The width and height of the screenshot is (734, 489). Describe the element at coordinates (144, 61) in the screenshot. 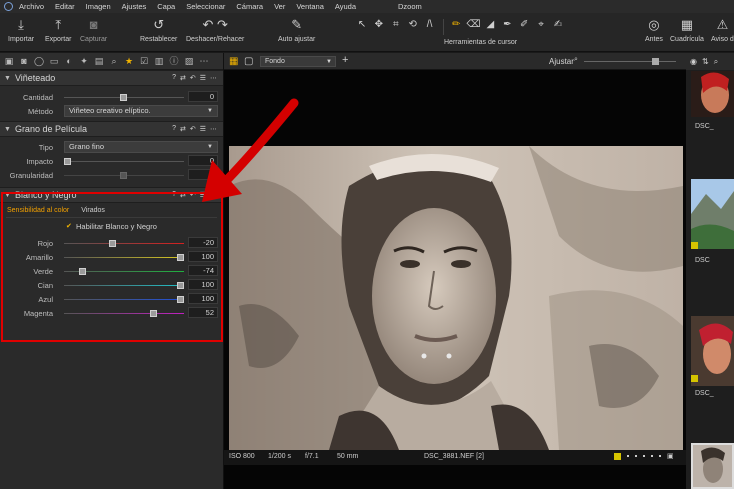

I see `metadata-tab-icon: ☑` at that location.